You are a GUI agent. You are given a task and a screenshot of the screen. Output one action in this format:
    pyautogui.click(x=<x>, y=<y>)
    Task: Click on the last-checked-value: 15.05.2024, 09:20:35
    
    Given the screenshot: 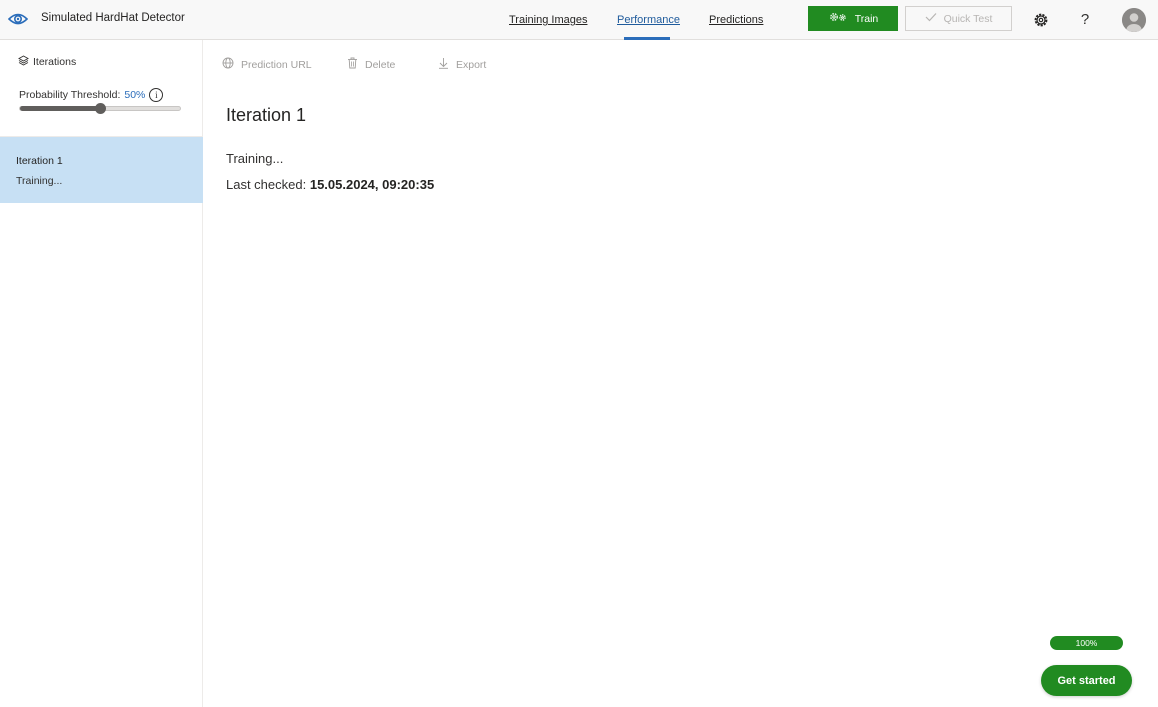 What is the action you would take?
    pyautogui.click(x=372, y=184)
    